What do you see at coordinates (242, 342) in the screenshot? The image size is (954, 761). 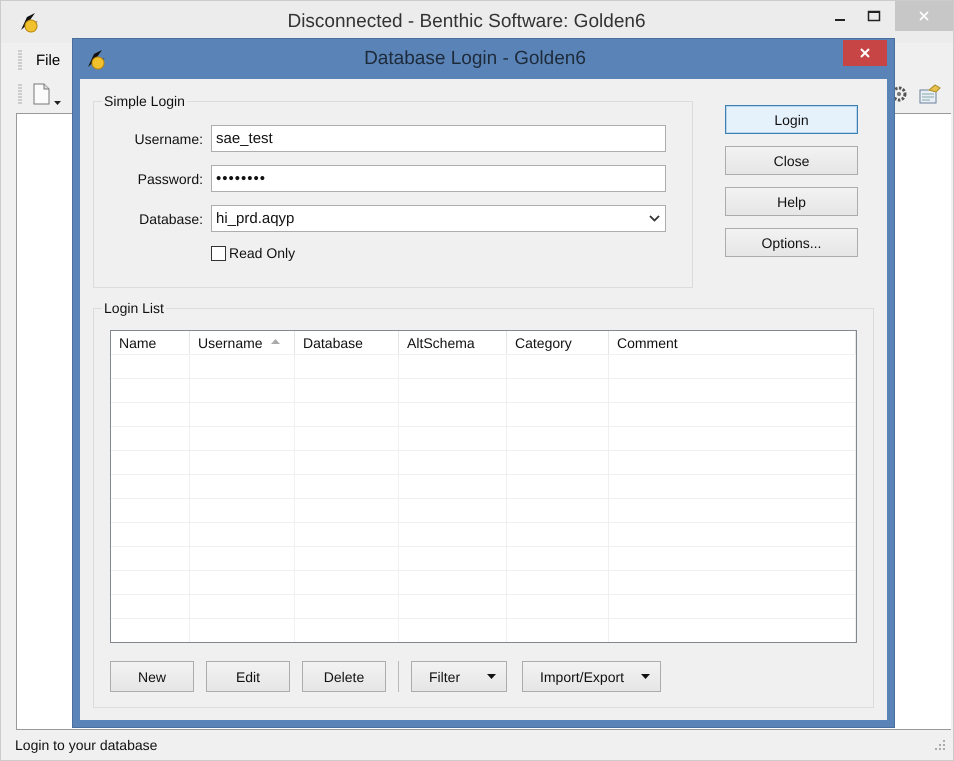 I see `column-header: Username` at bounding box center [242, 342].